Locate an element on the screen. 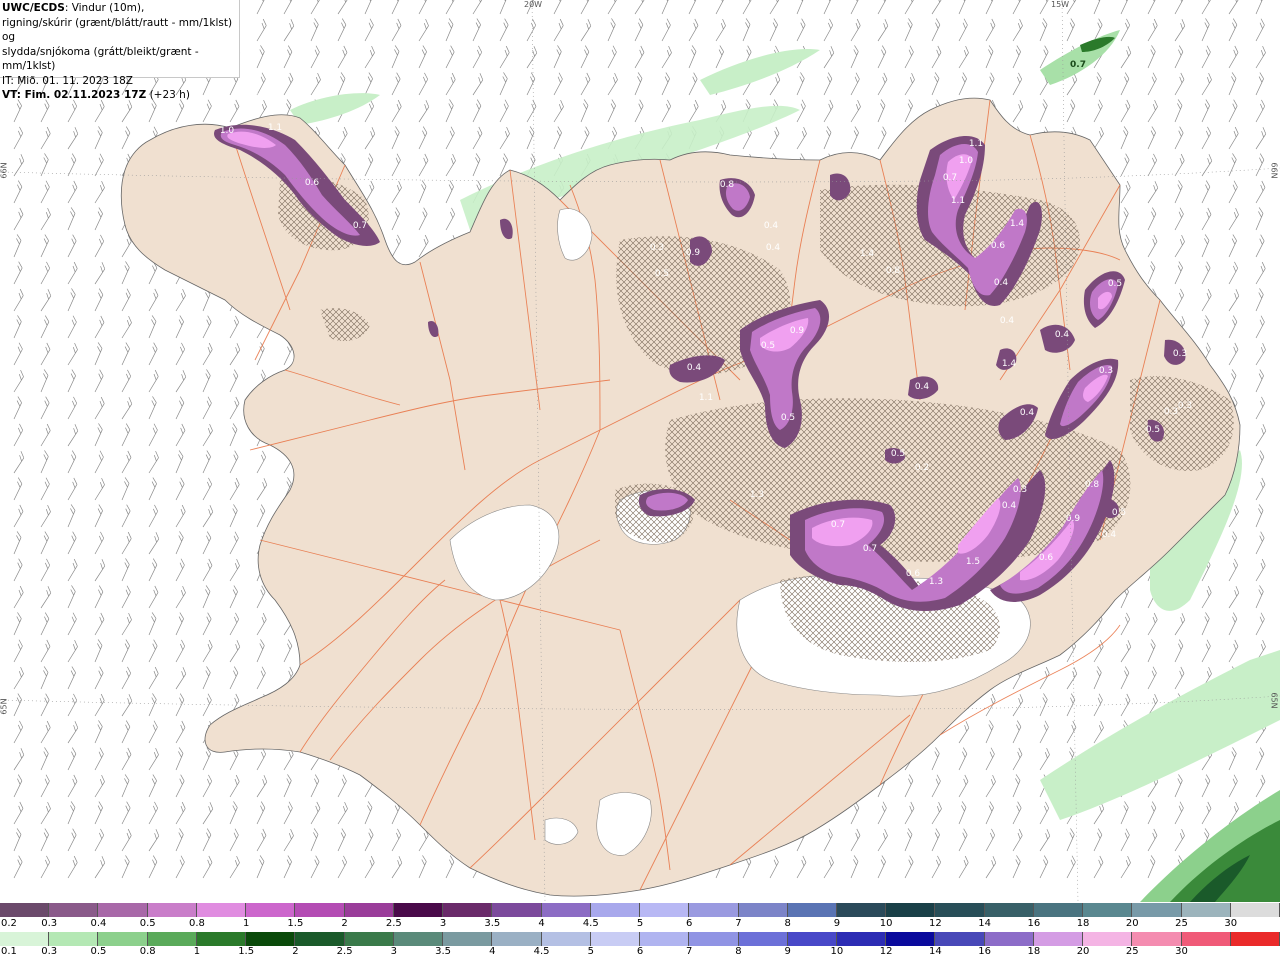 The height and width of the screenshot is (960, 1280). precip-value-label: 1.4 is located at coordinates (867, 254).